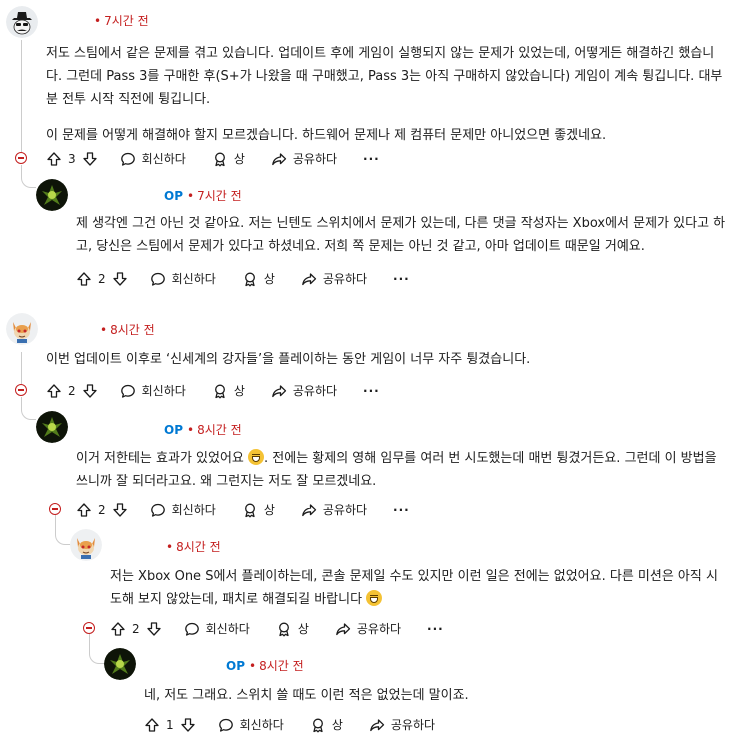 The width and height of the screenshot is (732, 733). Describe the element at coordinates (170, 724) in the screenshot. I see `vote-count: 1` at that location.